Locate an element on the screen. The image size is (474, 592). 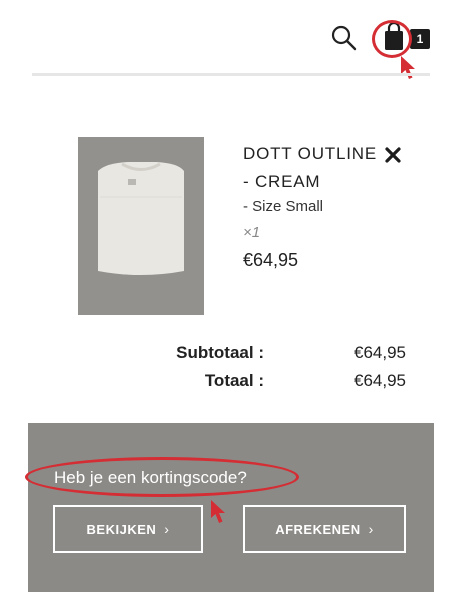
annotation-circle-cart is located at coordinates (392, 39).